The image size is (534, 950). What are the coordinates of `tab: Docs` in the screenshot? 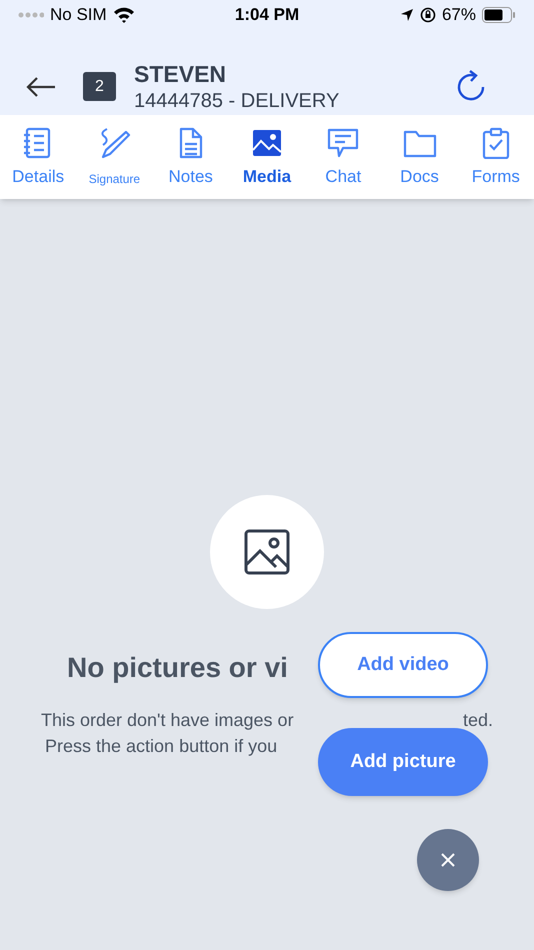 It's located at (419, 157).